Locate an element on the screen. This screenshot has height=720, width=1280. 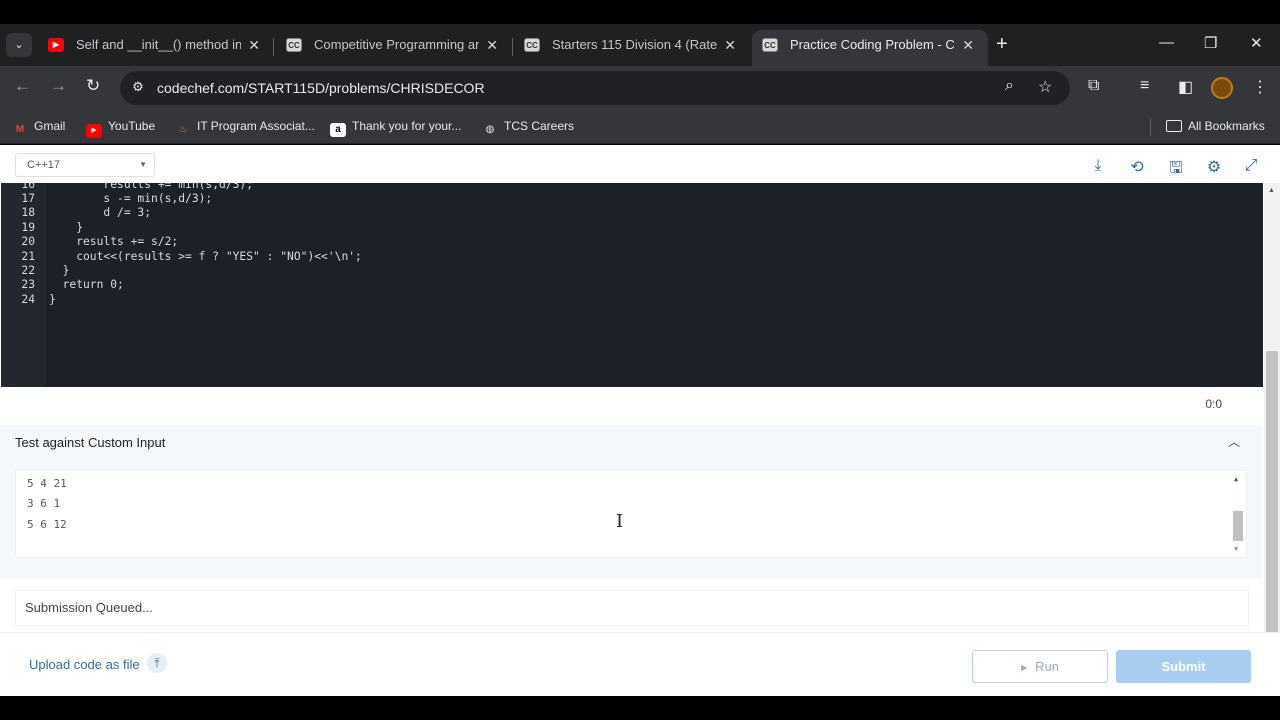
zoom-icon: ⌕ is located at coordinates (1009, 86).